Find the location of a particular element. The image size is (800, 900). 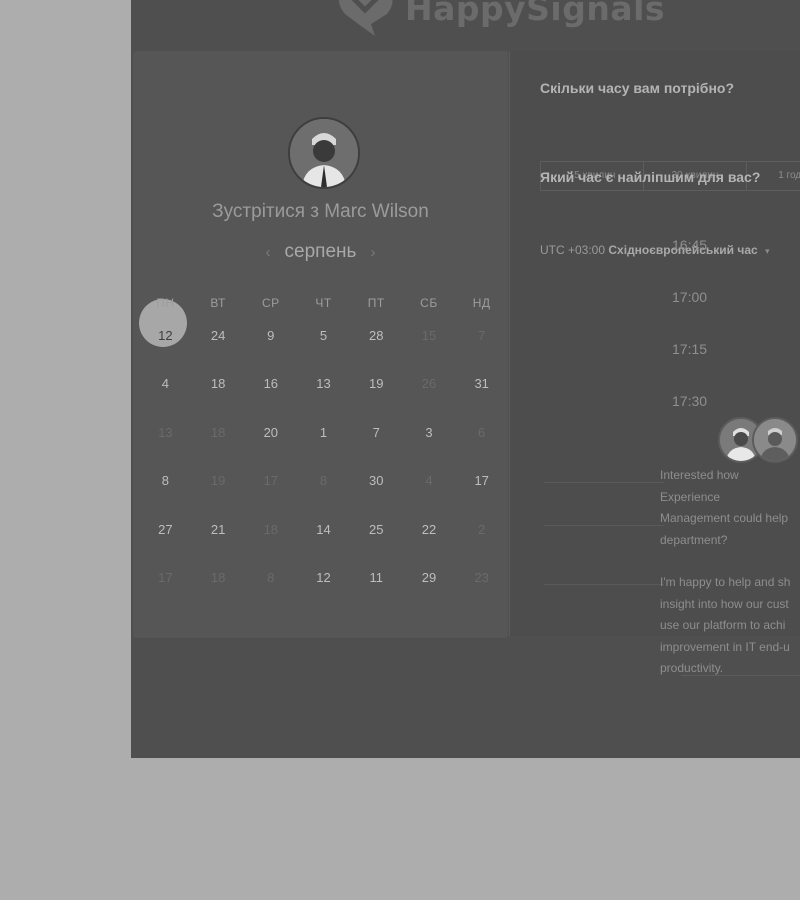

calendar-day: 12 is located at coordinates (323, 589).